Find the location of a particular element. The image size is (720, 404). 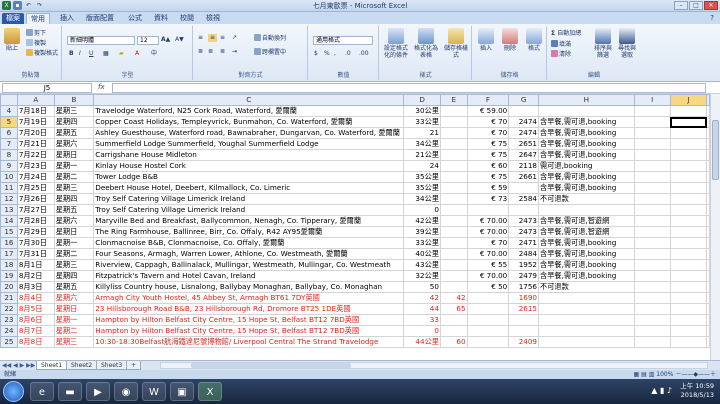

start-button-icon is located at coordinates (13, 391).